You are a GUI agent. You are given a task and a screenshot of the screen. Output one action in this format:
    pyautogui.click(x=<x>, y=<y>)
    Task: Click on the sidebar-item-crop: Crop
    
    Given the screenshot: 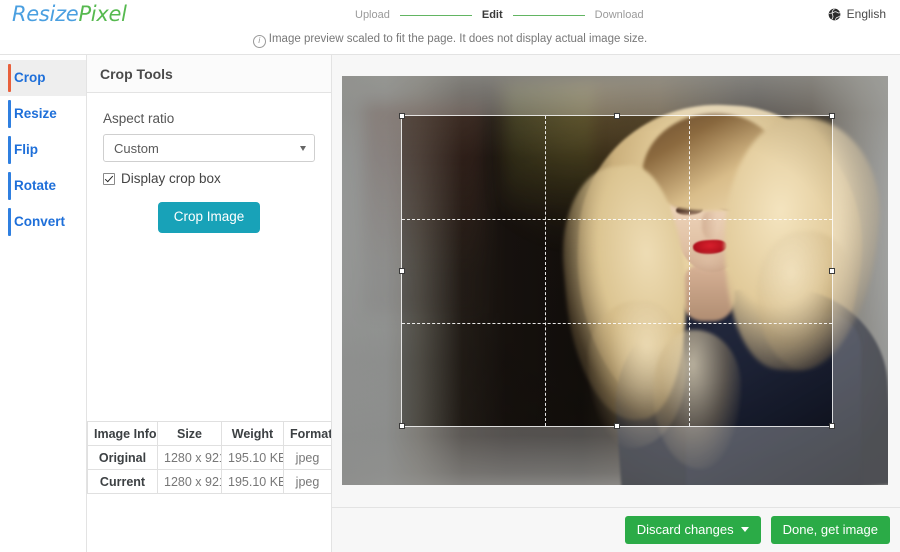 What is the action you would take?
    pyautogui.click(x=43, y=78)
    